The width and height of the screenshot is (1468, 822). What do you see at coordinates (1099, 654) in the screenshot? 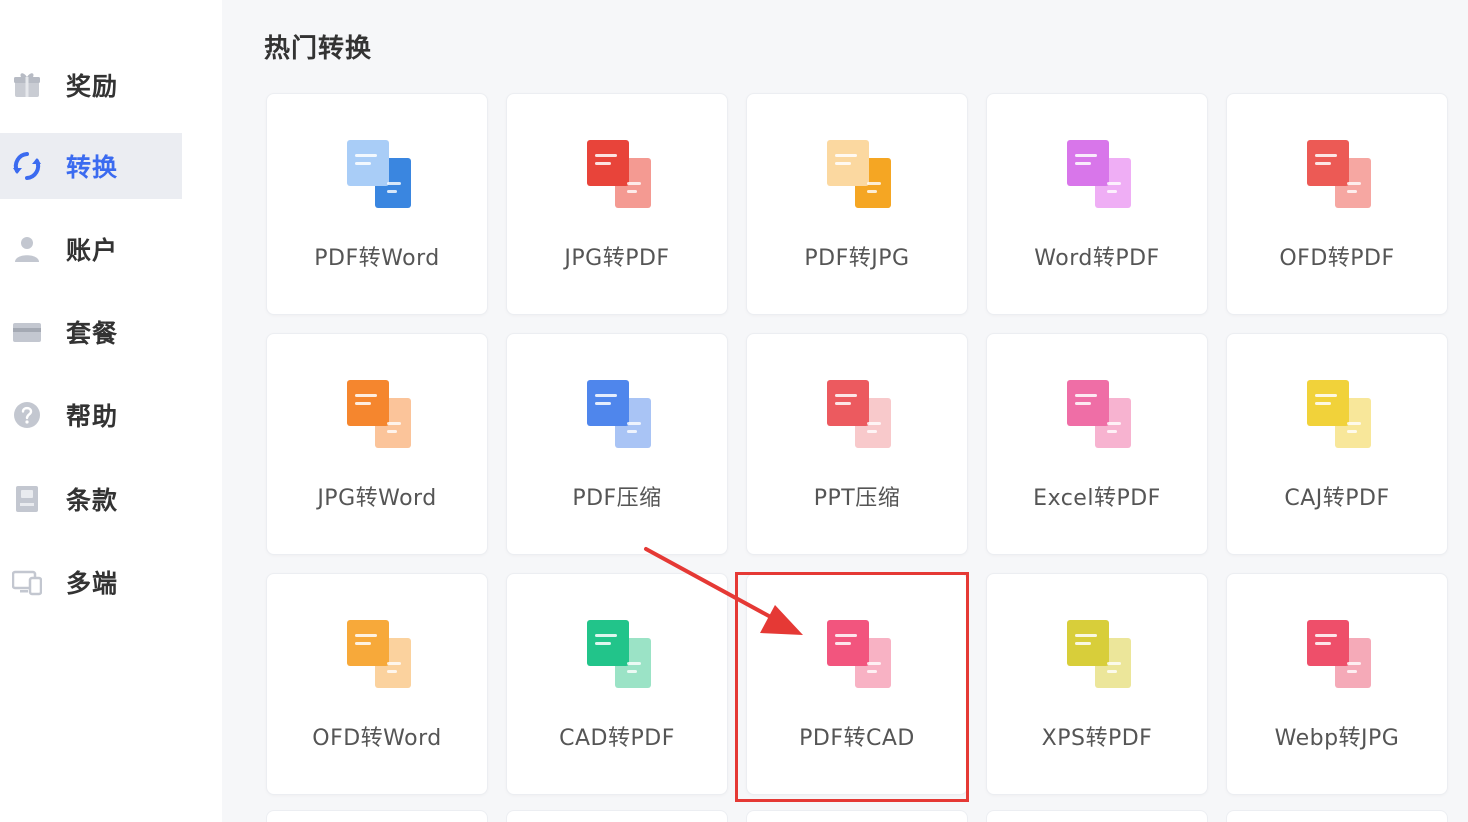
I see `xps-to-pdf-icon` at bounding box center [1099, 654].